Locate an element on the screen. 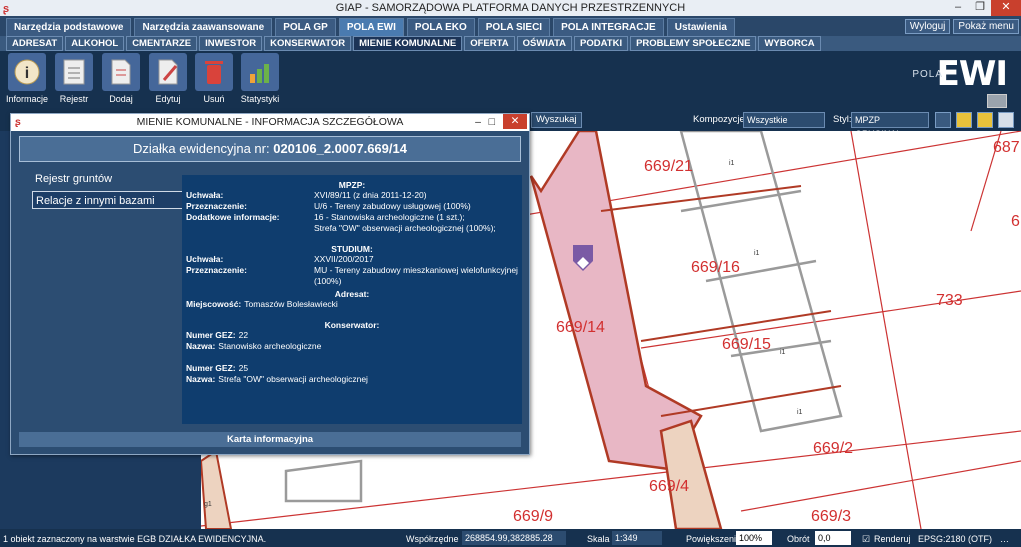 The height and width of the screenshot is (547, 1021). compositions-select: Wszystkie warstwy is located at coordinates (784, 125).